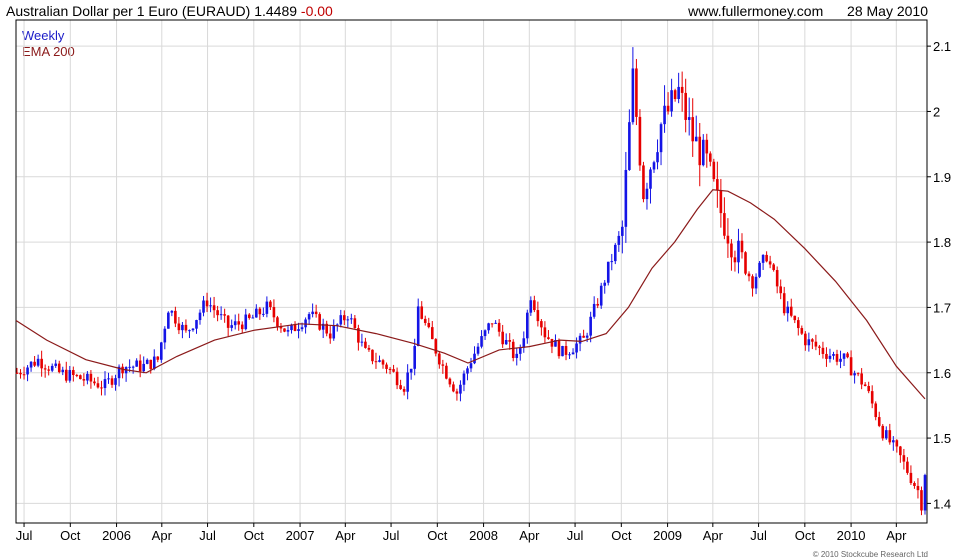  Describe the element at coordinates (758, 535) in the screenshot. I see `x-tick-label: Jul` at that location.